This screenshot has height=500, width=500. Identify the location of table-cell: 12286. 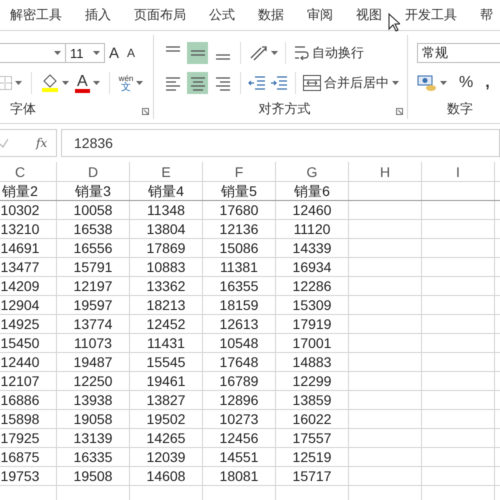
(312, 286).